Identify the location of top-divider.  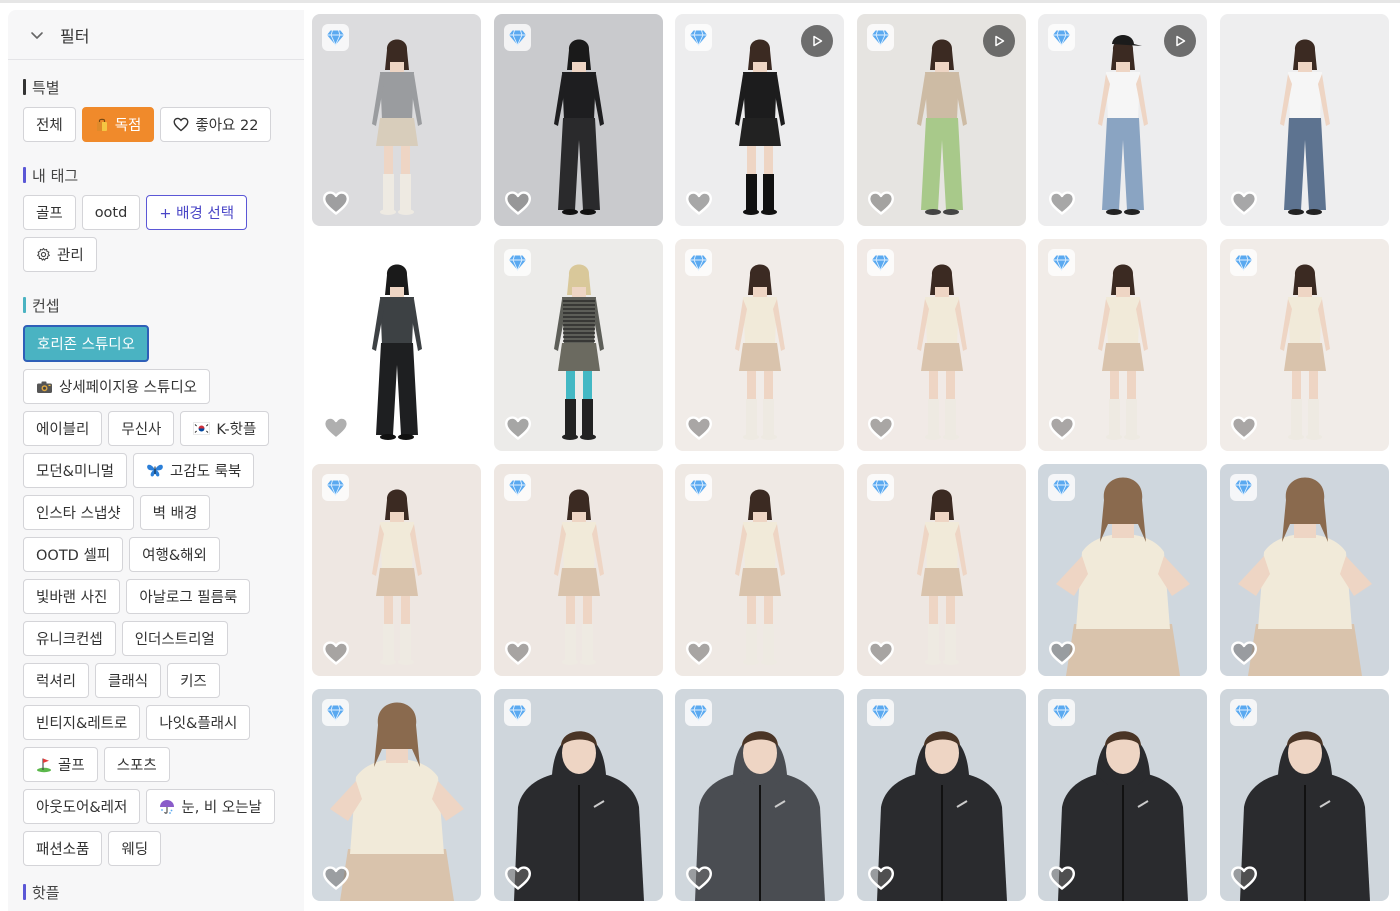
(700, 1).